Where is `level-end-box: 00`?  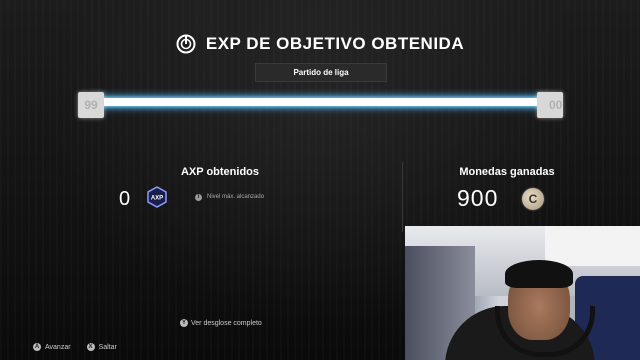 level-end-box: 00 is located at coordinates (550, 105).